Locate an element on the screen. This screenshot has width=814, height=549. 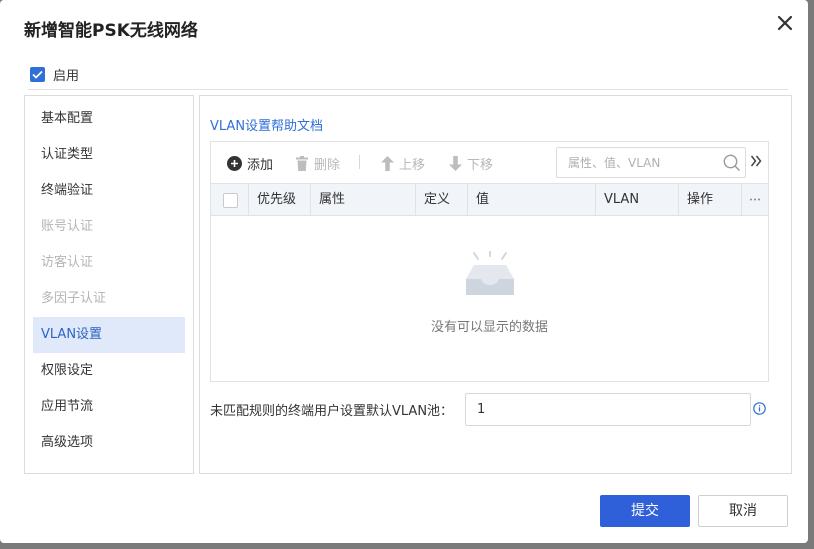
search-box is located at coordinates (651, 162).